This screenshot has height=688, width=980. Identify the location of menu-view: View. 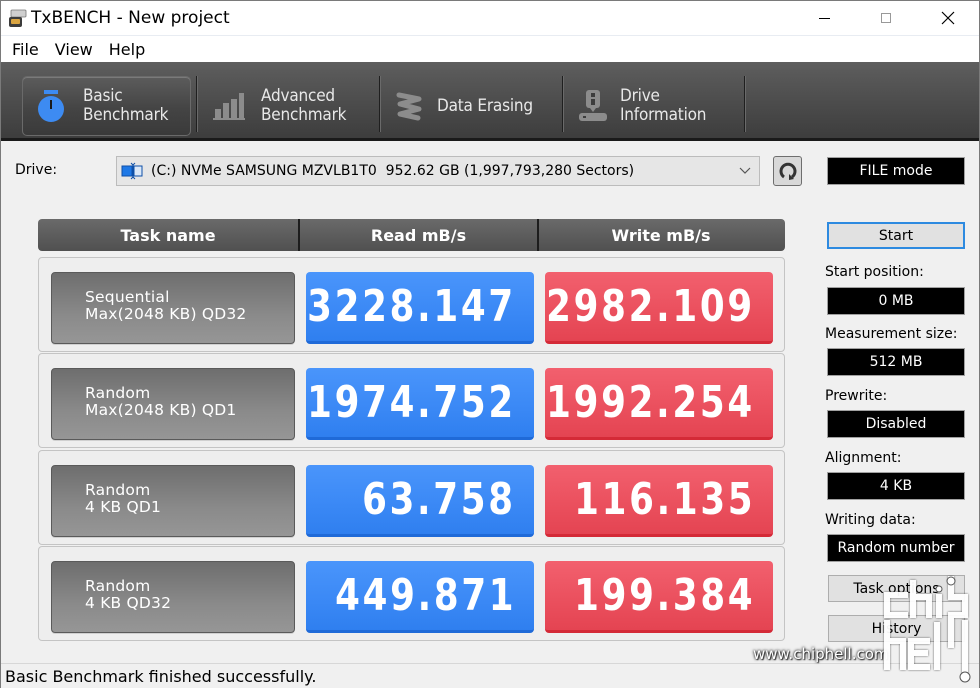
(74, 49).